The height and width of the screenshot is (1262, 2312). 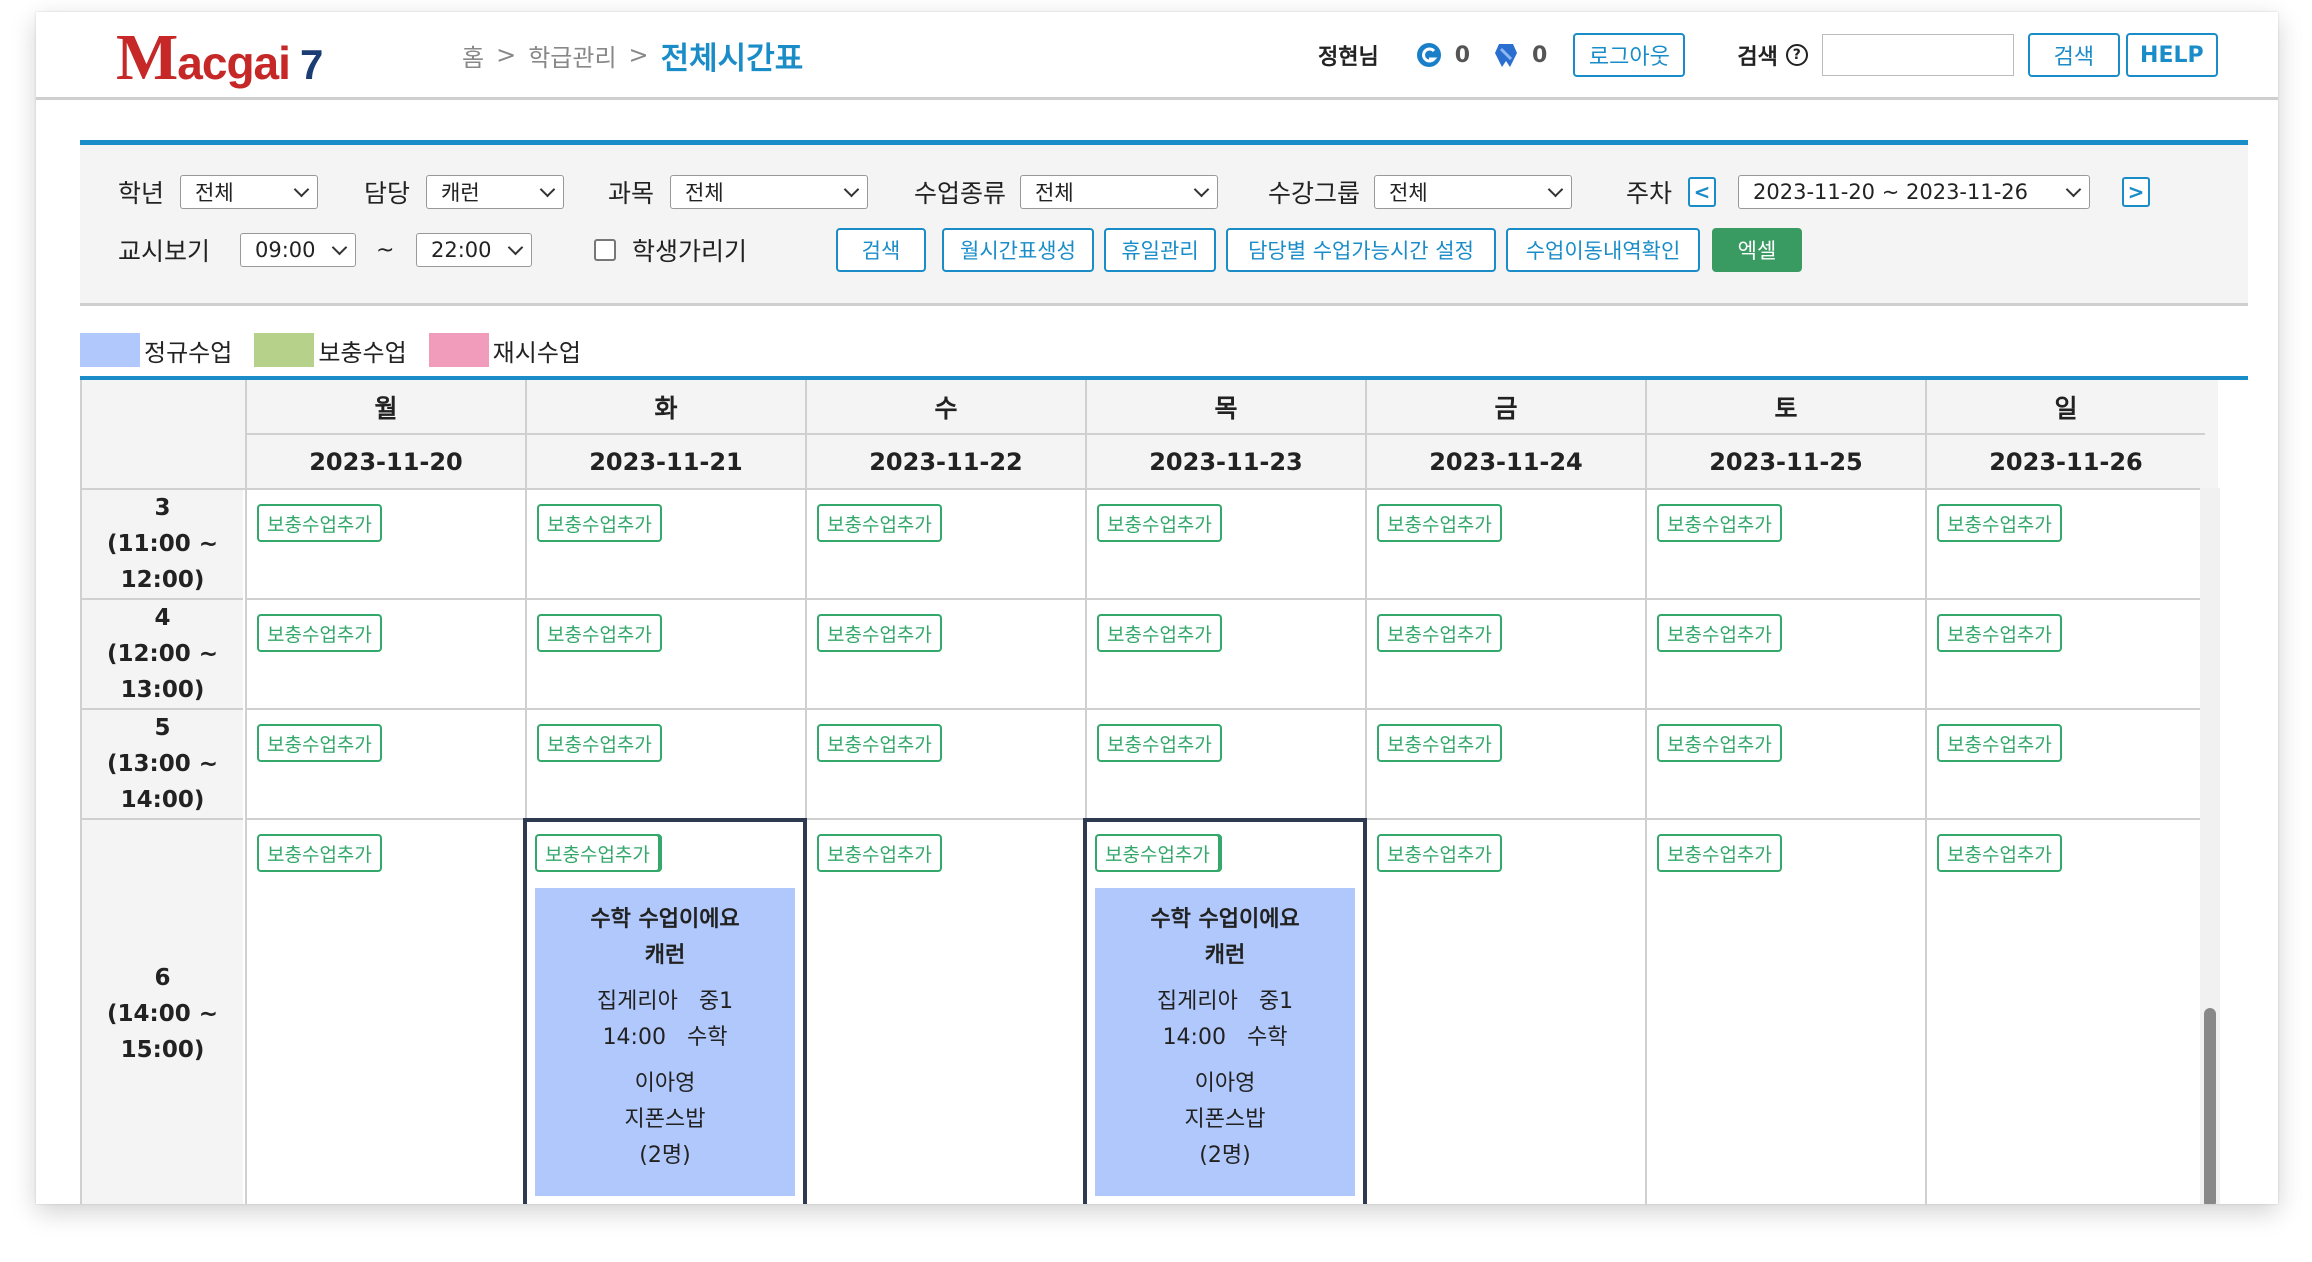 What do you see at coordinates (1914, 192) in the screenshot?
I see `week-select: 2023-11-20 ~ 2023-11-26` at bounding box center [1914, 192].